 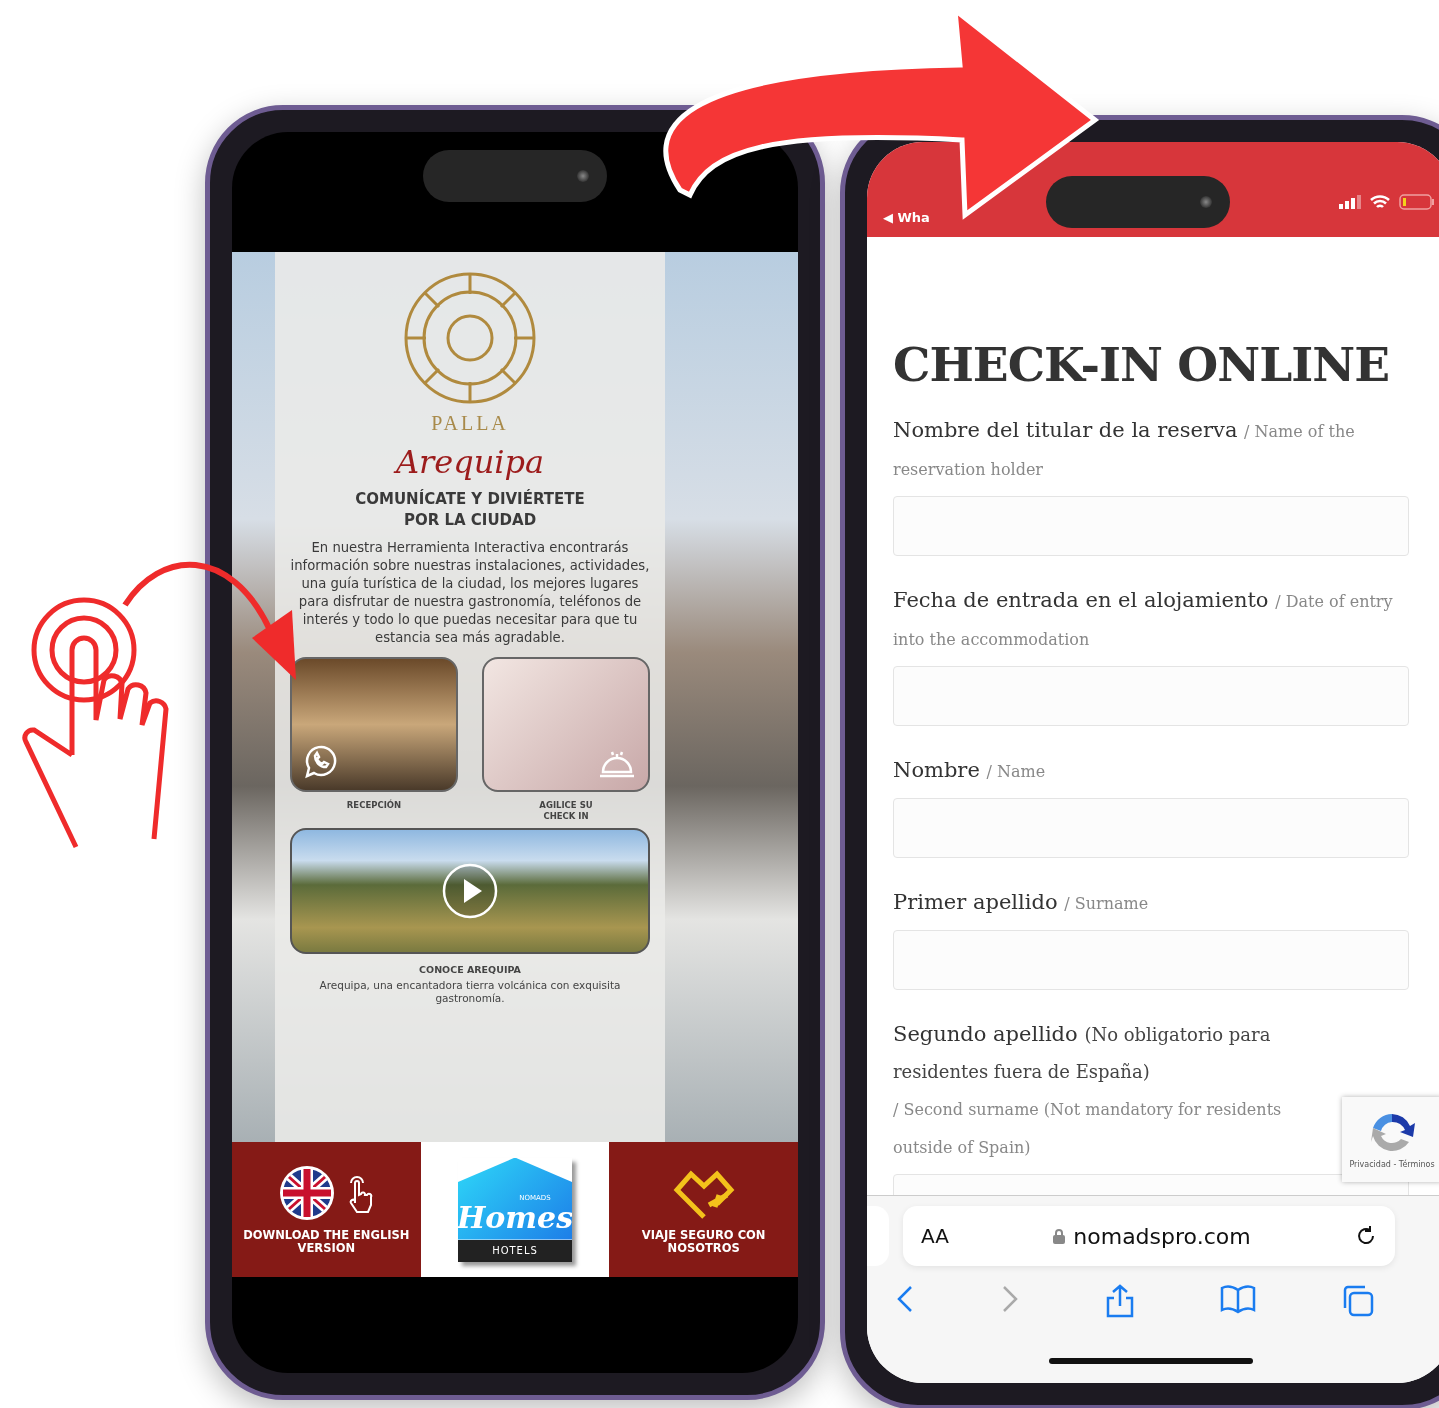 What do you see at coordinates (320, 762) in the screenshot?
I see `chat-phone-icon` at bounding box center [320, 762].